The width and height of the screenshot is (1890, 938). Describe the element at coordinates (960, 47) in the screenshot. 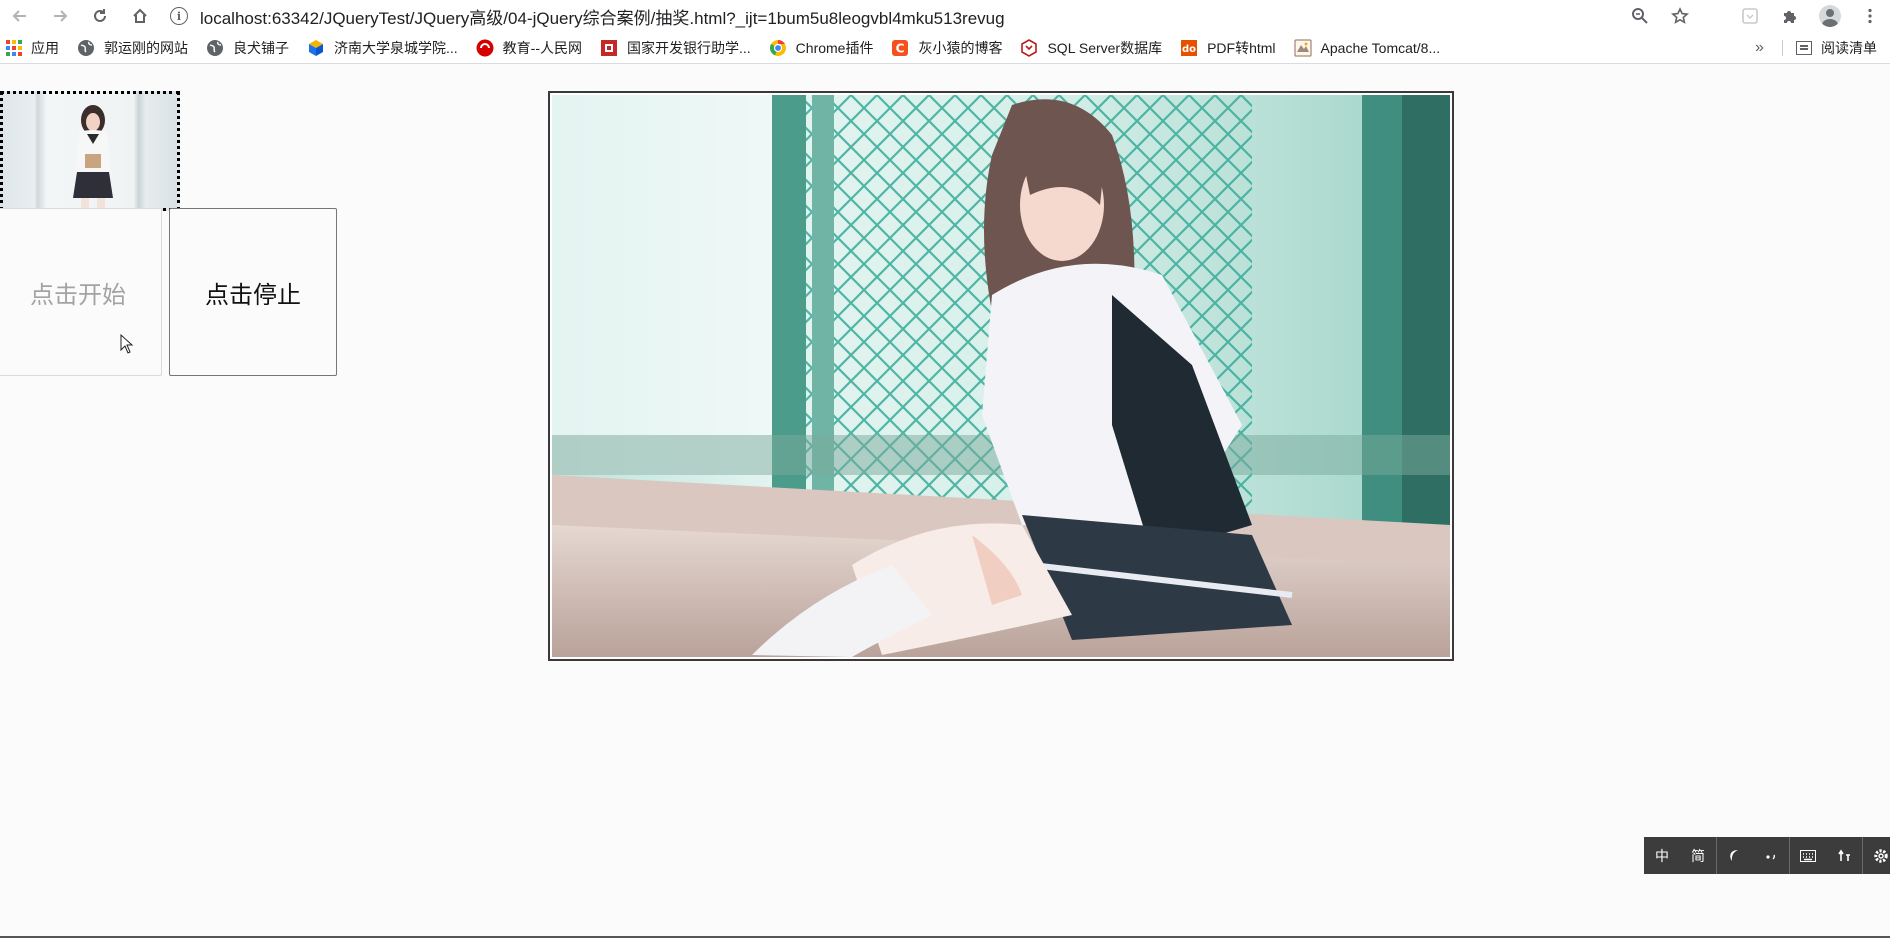

I see `bookmark-label: 灰小猿的博客` at that location.